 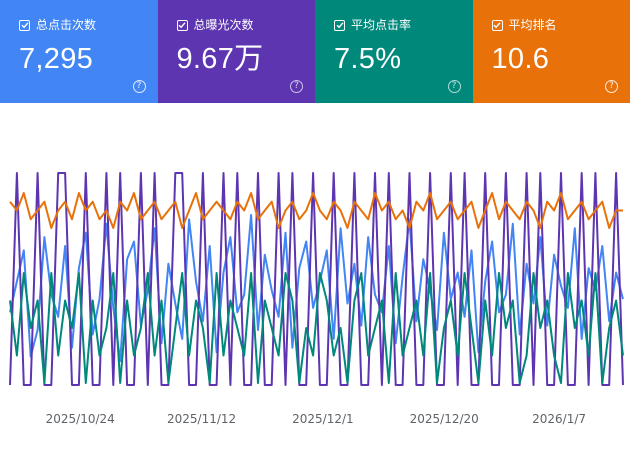 I want to click on card-average-position: 平均排名 10.6 ?, so click(x=551, y=51).